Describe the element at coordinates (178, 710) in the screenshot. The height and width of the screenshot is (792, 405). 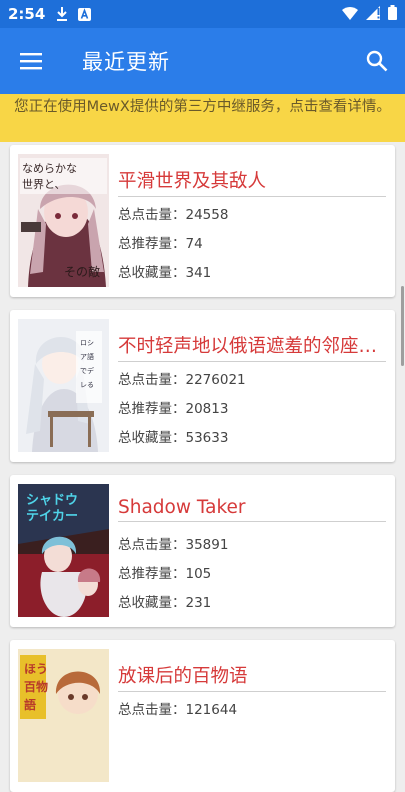
I see `total-clicks: 总点击量：121644` at that location.